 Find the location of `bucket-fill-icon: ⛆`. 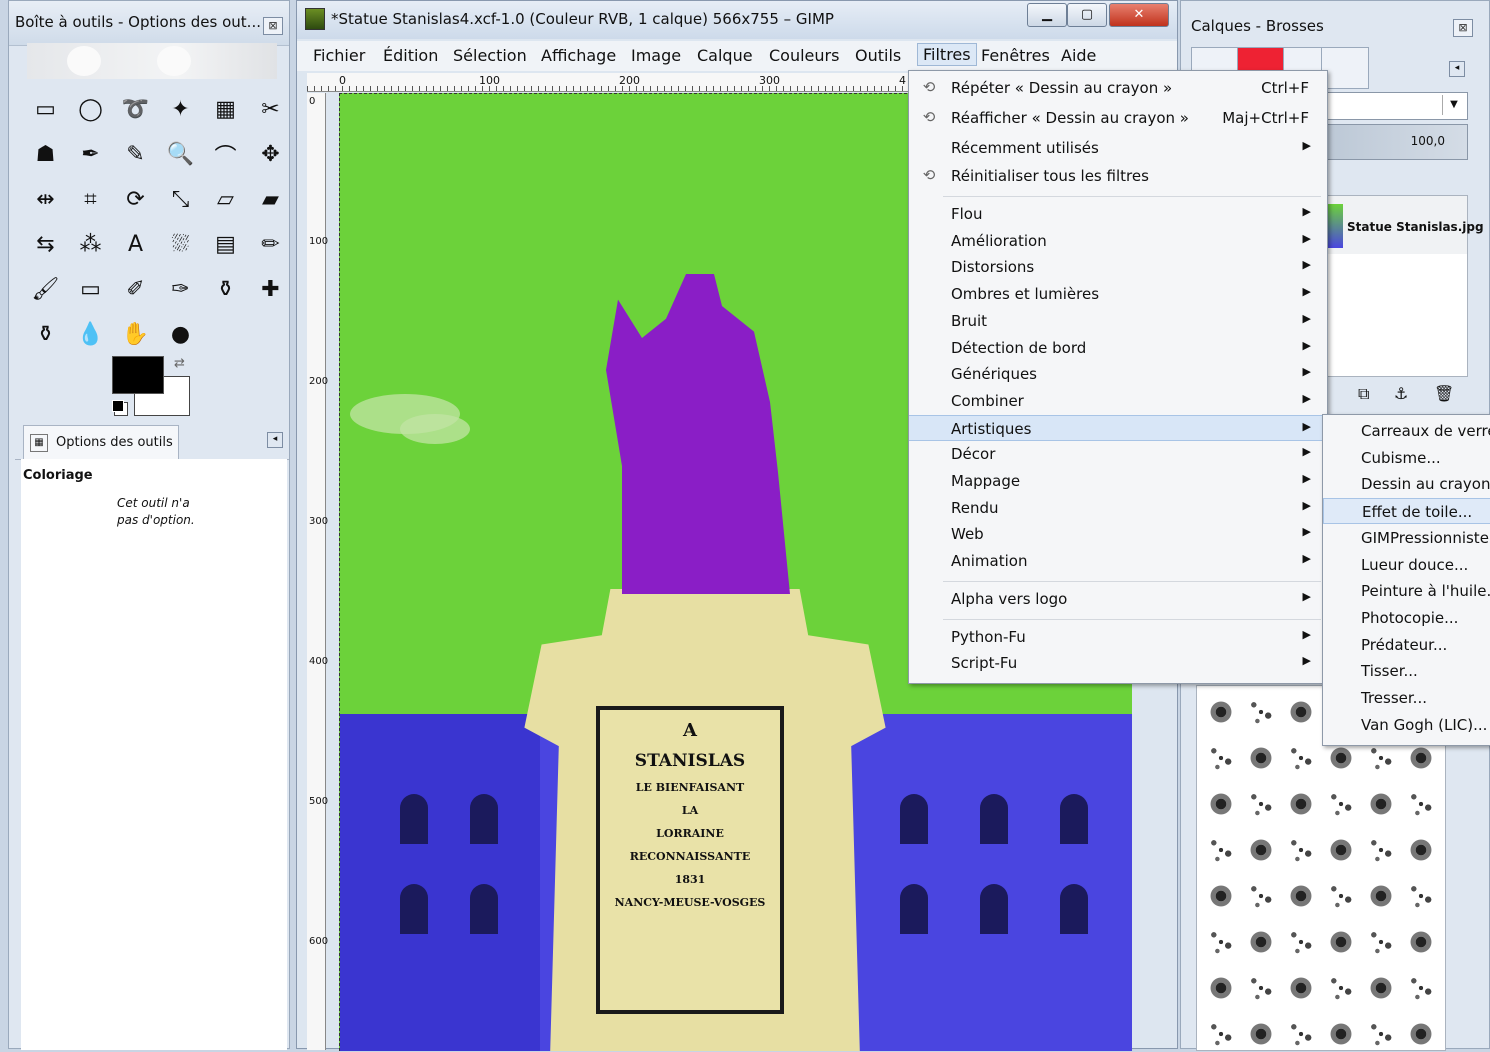

bucket-fill-icon: ⛆ is located at coordinates (180, 244).